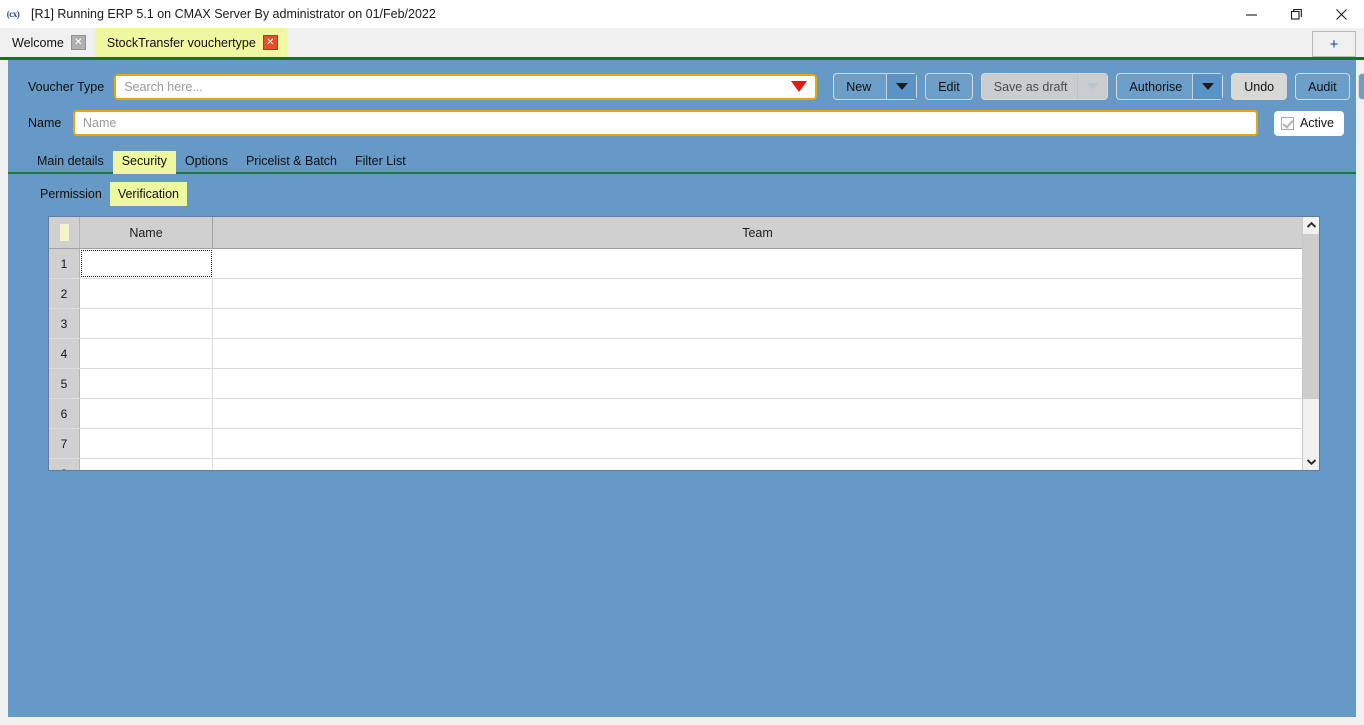 This screenshot has width=1364, height=725. I want to click on tab-welcome: Welcome ✕, so click(47, 42).